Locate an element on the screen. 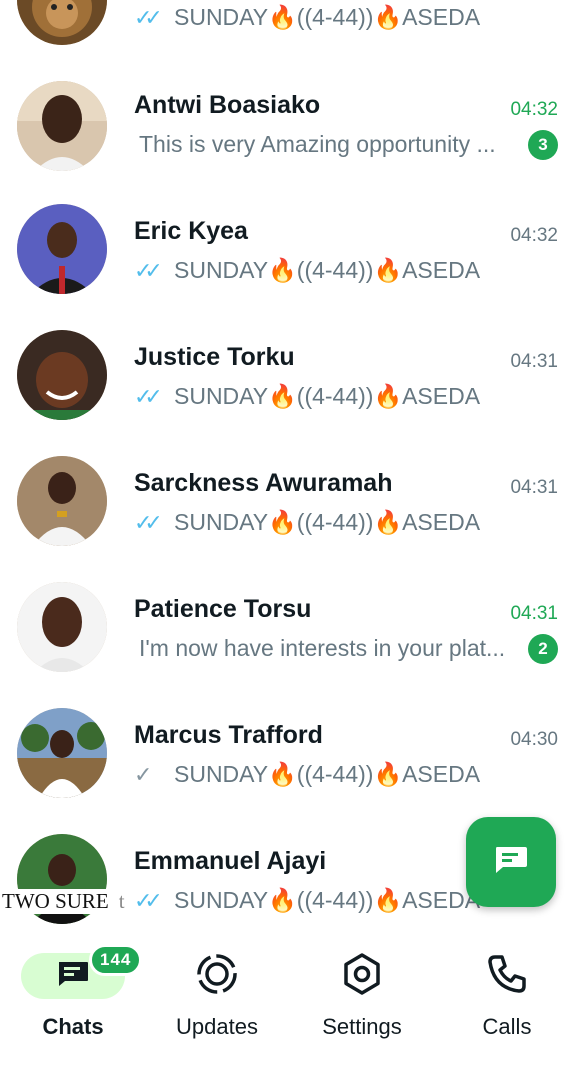 Image resolution: width=580 pixels, height=1080 pixels. nav-label: Updates is located at coordinates (217, 1026).